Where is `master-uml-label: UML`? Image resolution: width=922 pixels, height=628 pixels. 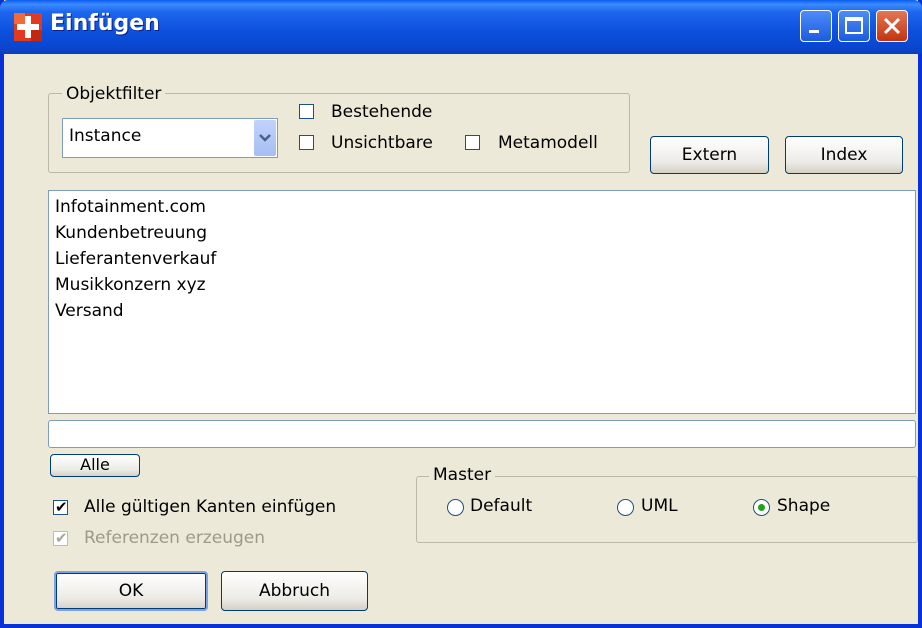 master-uml-label: UML is located at coordinates (659, 506).